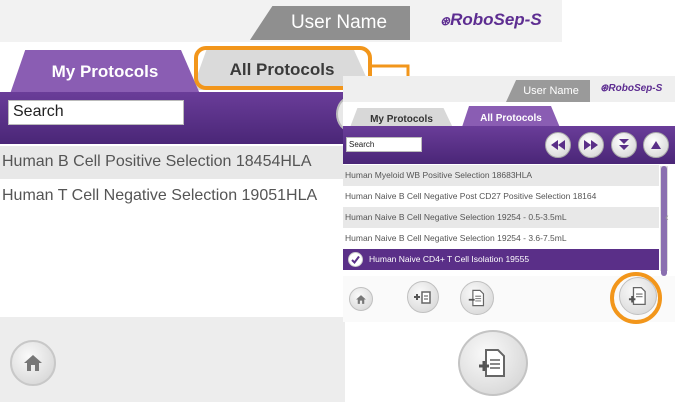 The height and width of the screenshot is (402, 675). I want to click on rewind-button, so click(558, 145).